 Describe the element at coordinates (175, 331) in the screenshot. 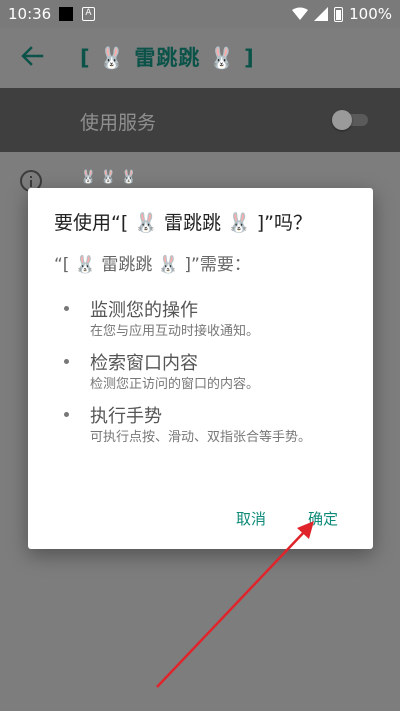

I see `permission-desc: 在您与应用互动时接收通知。` at that location.